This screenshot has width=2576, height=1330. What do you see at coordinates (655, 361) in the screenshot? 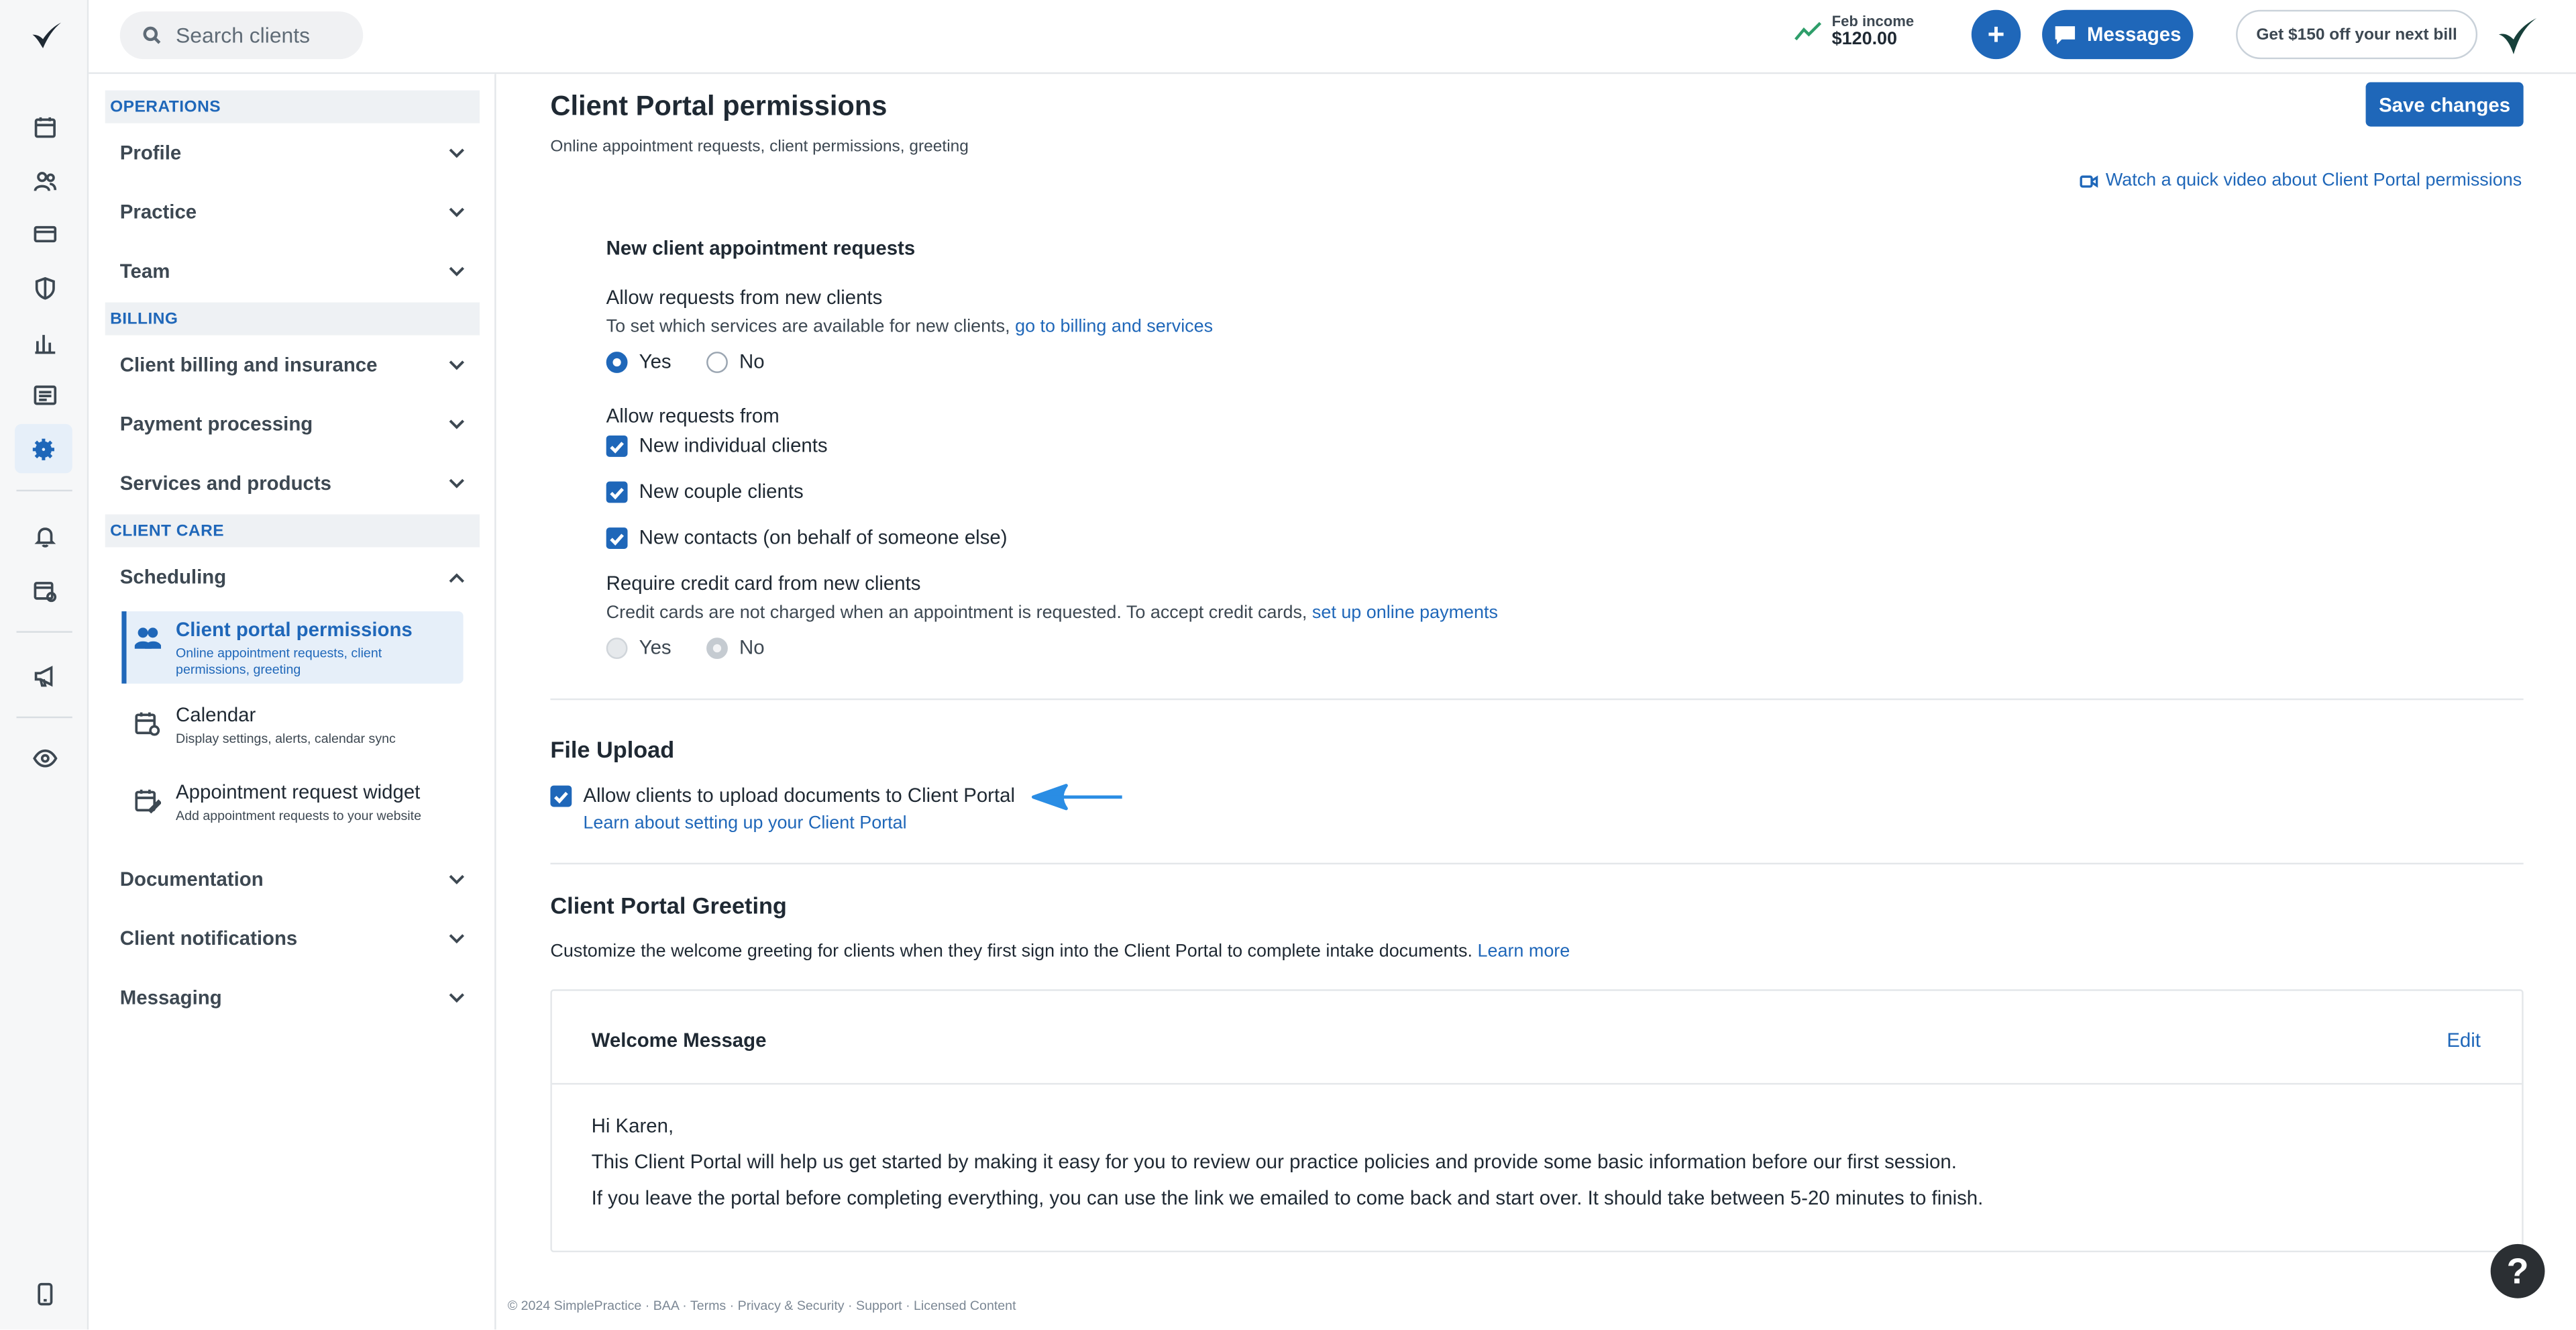
I see `allow-new-yes-label: Yes` at bounding box center [655, 361].